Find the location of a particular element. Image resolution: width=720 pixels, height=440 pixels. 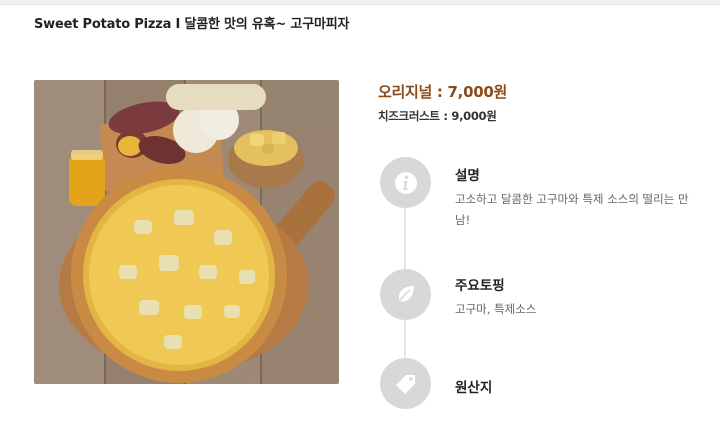

tag-icon is located at coordinates (405, 383).